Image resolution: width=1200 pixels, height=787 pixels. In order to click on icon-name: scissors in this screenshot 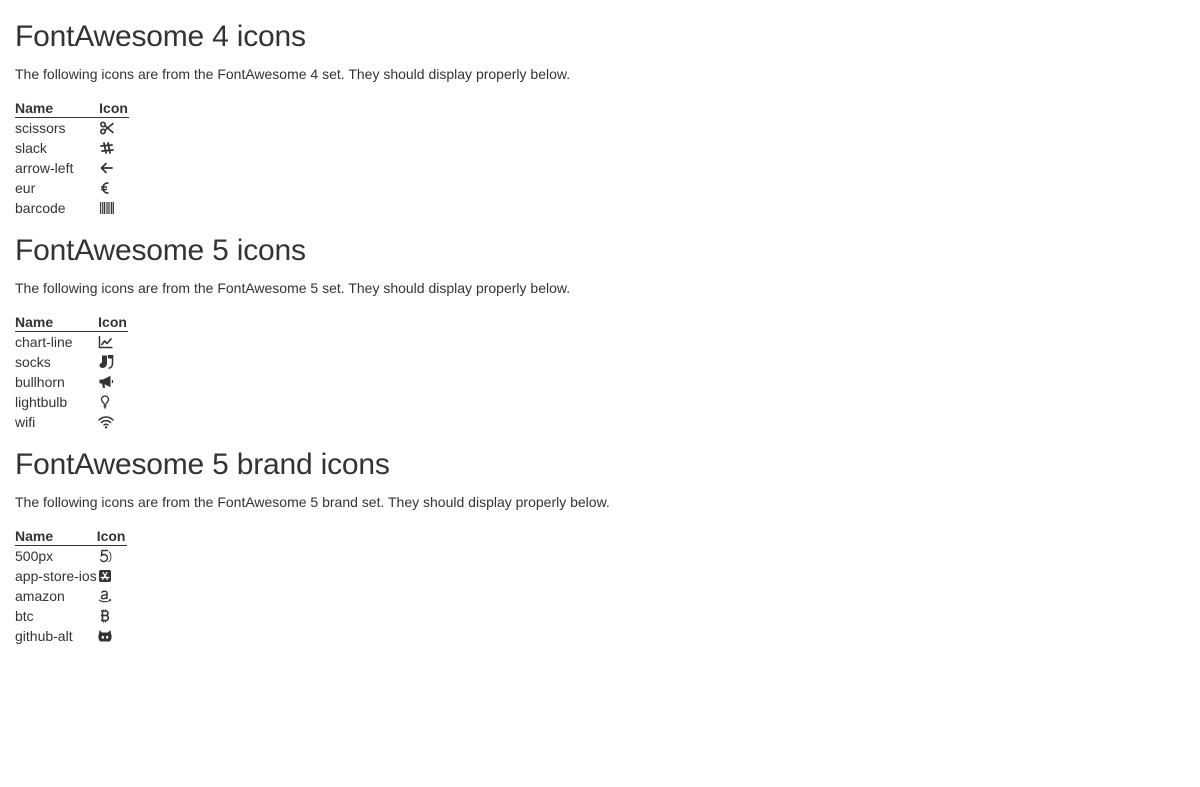, I will do `click(40, 128)`.